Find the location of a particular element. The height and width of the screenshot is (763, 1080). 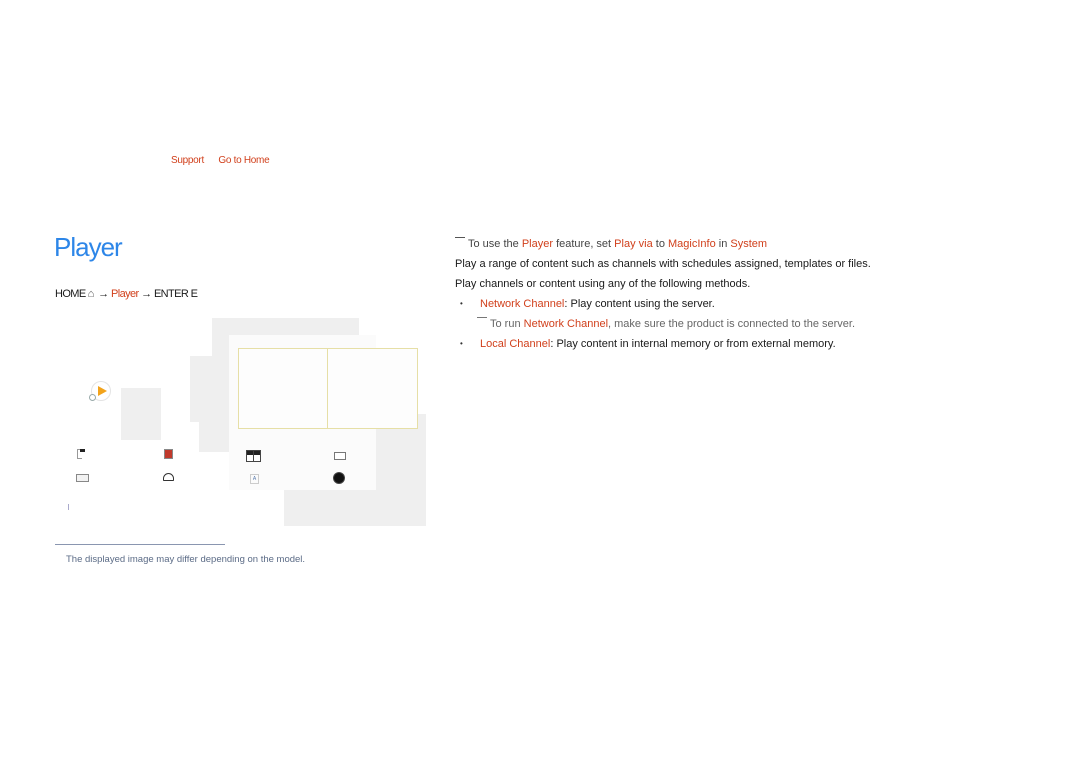

grid-icon is located at coordinates (253, 456).